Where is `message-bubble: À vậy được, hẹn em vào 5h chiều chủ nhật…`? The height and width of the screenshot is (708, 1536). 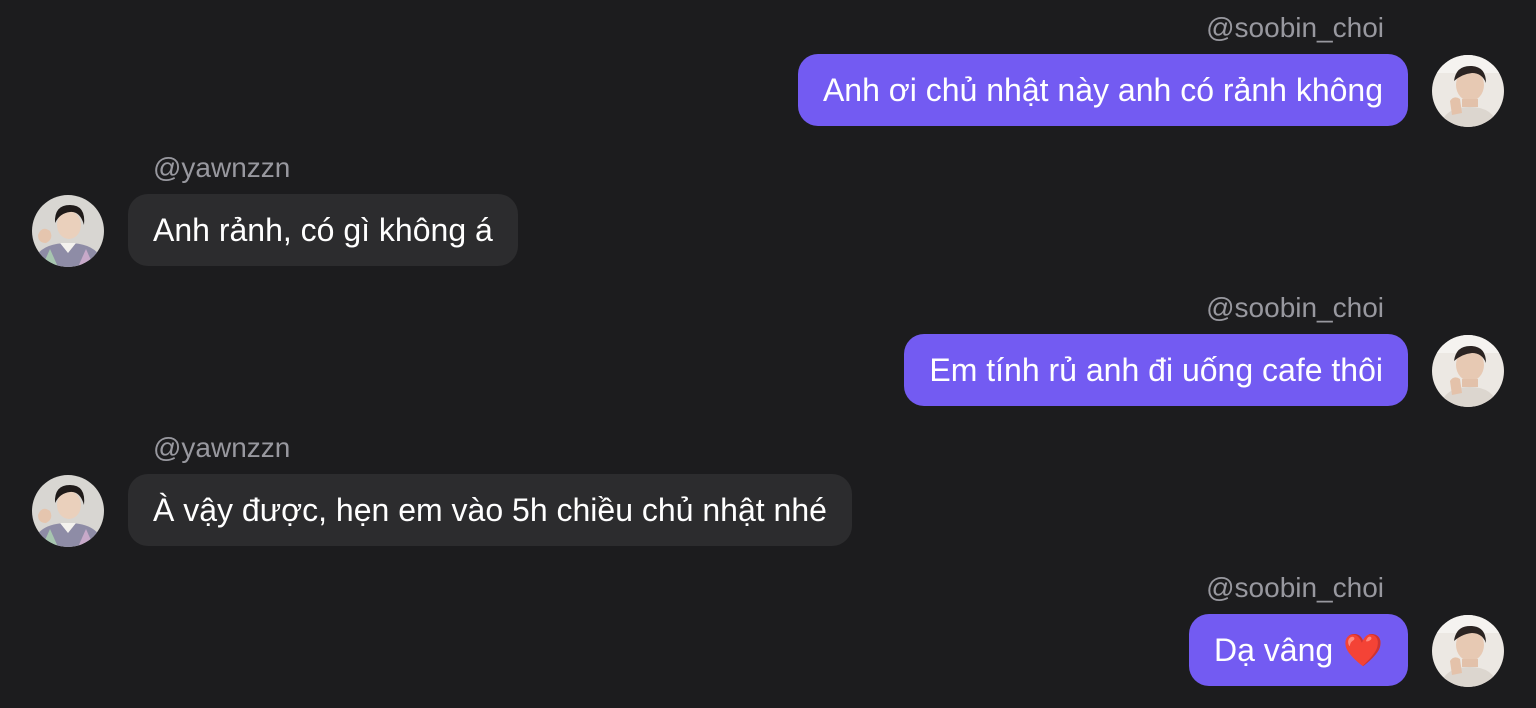
message-bubble: À vậy được, hẹn em vào 5h chiều chủ nhật… is located at coordinates (490, 510).